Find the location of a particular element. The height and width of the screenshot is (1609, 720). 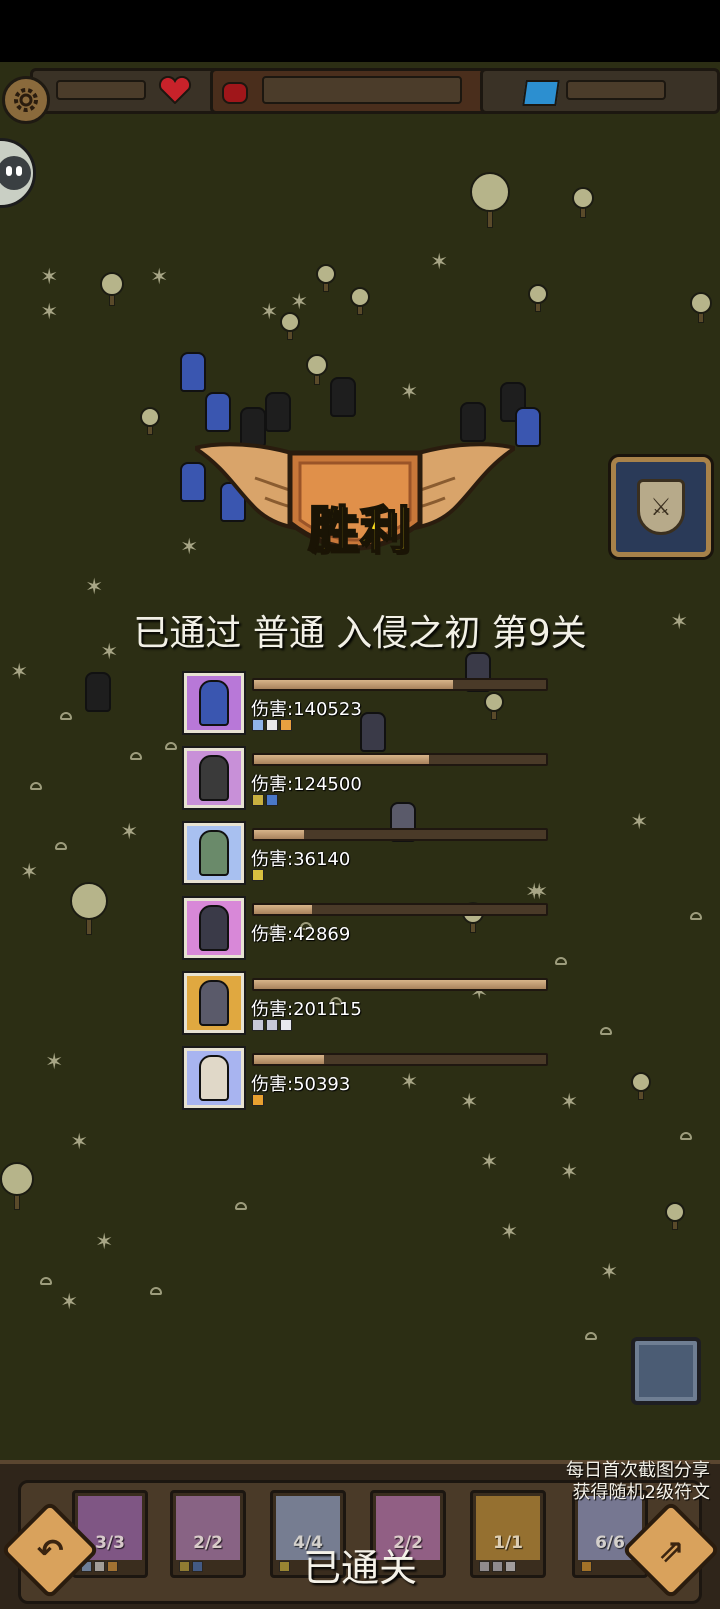

status-bar is located at coordinates (360, 31).